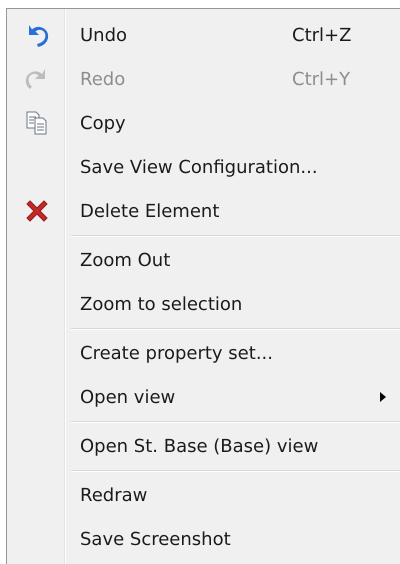 This screenshot has width=400, height=564. What do you see at coordinates (203, 260) in the screenshot?
I see `menu-item: Zoom Out` at bounding box center [203, 260].